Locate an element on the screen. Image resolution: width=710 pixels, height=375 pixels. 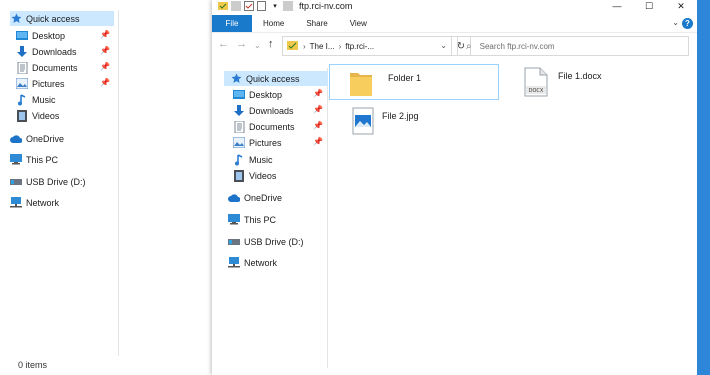
address-bar: › The I... › ftp.rci-... ⌄ is located at coordinates (367, 46).